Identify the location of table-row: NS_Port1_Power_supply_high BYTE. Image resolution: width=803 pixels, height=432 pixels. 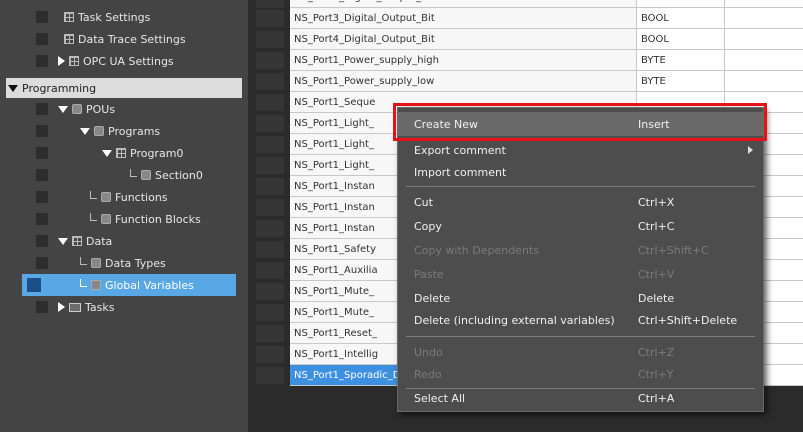
(525, 60).